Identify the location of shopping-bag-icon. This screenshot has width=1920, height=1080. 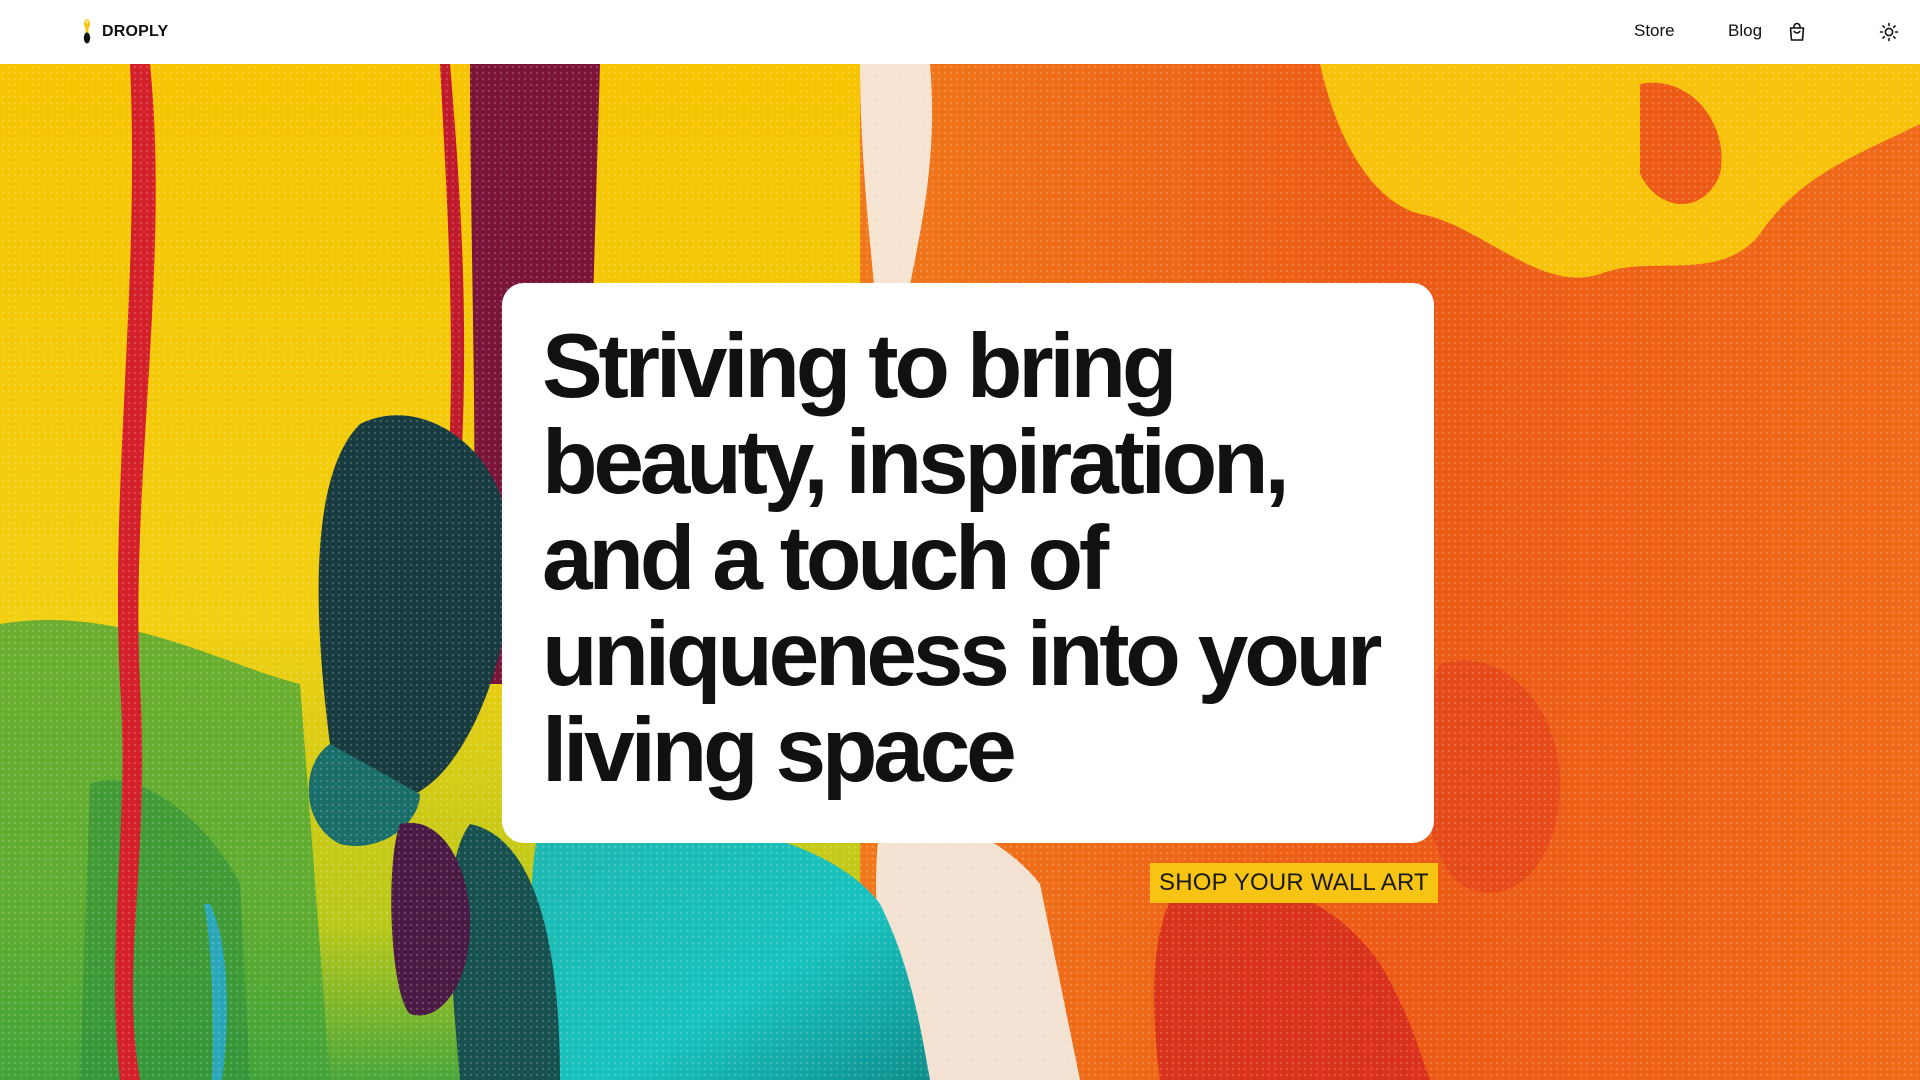
(1797, 31).